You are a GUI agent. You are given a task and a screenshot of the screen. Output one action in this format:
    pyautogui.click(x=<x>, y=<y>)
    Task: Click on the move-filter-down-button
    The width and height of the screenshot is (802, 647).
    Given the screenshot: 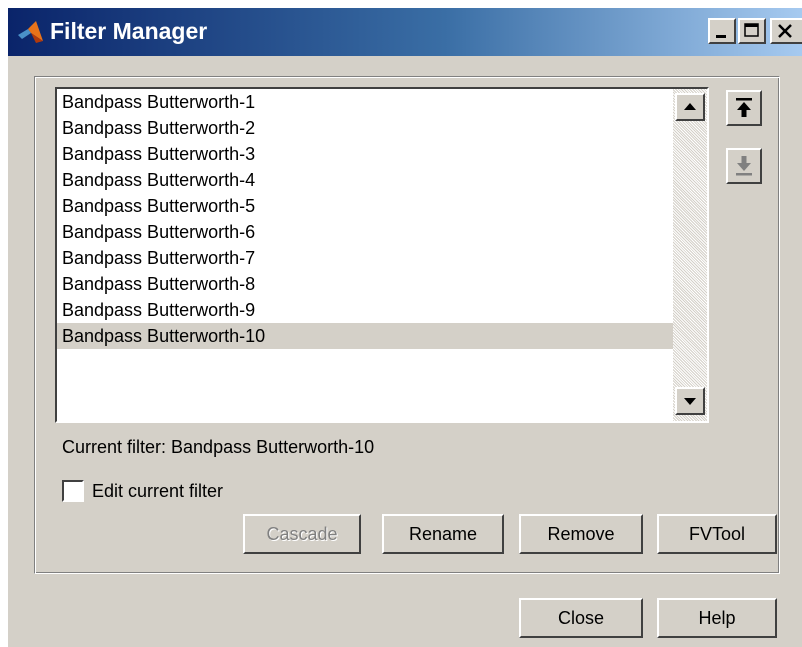 What is the action you would take?
    pyautogui.click(x=744, y=166)
    